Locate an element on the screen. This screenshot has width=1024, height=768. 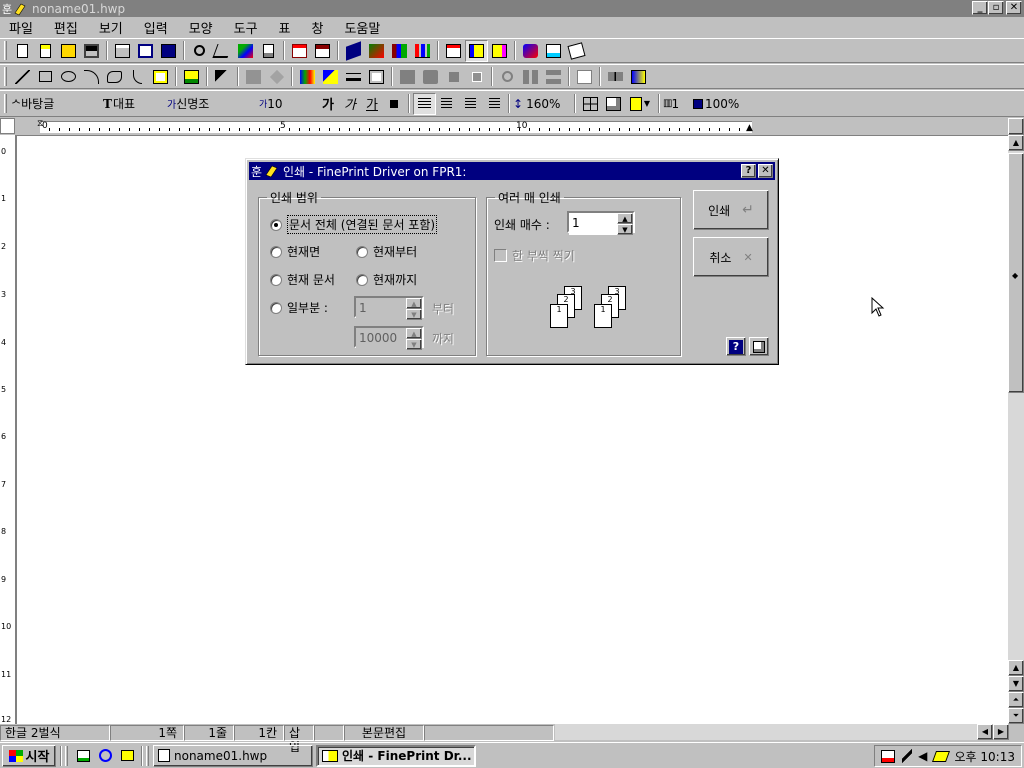
ungroup-tool is located at coordinates (276, 77).